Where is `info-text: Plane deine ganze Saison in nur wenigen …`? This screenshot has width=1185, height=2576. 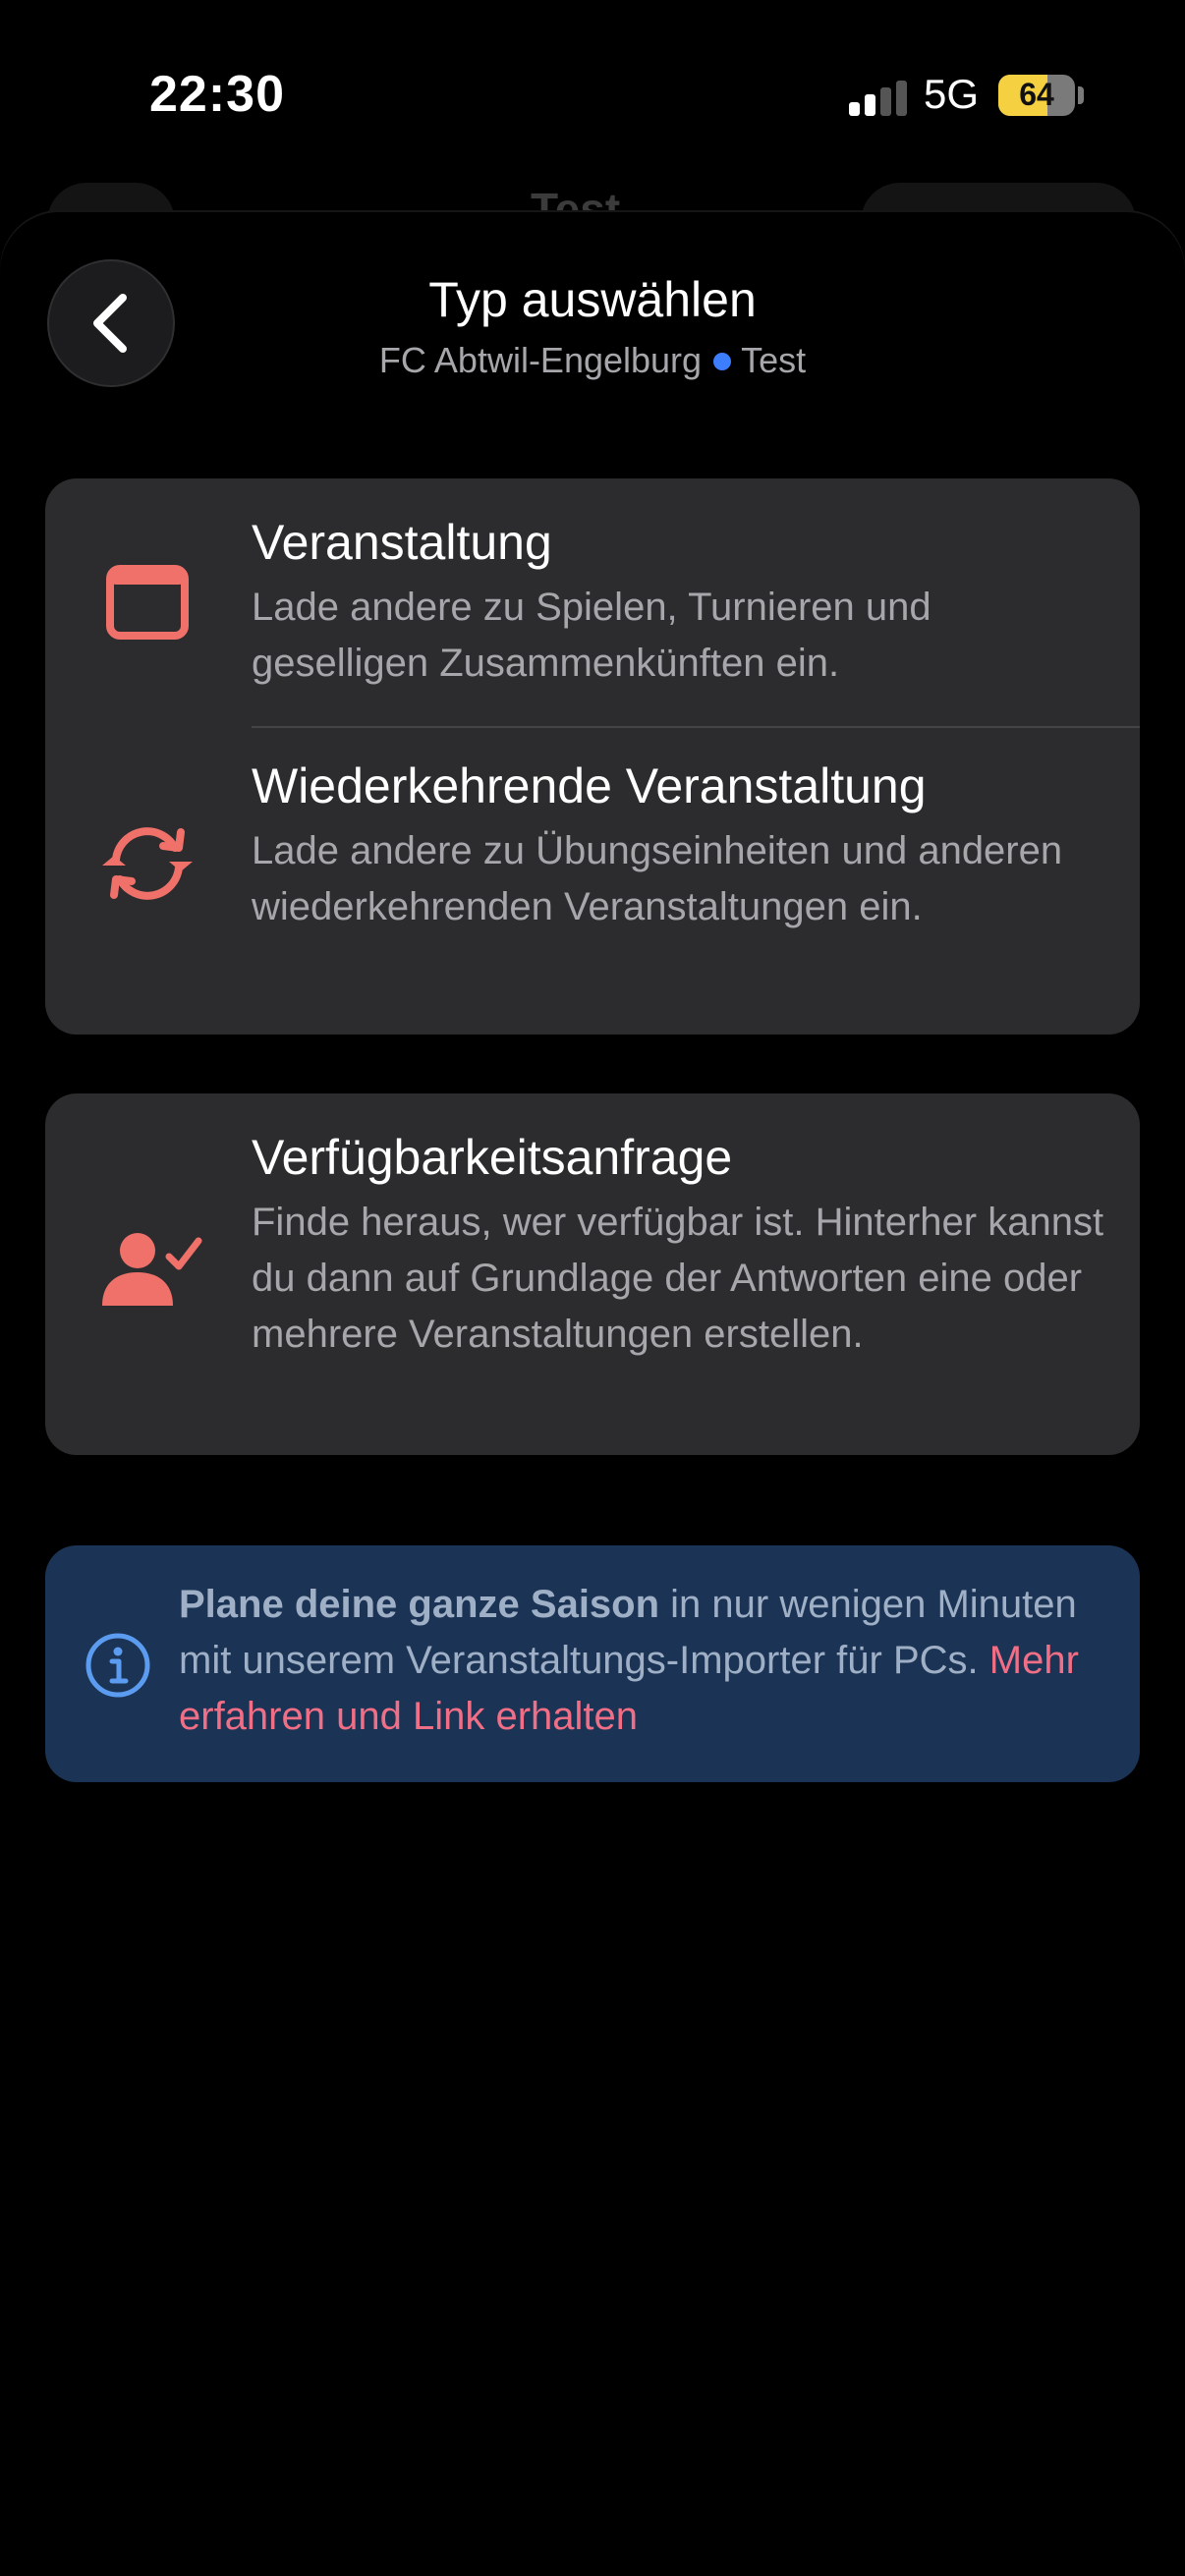 info-text: Plane deine ganze Saison in nur wenigen … is located at coordinates (646, 1661).